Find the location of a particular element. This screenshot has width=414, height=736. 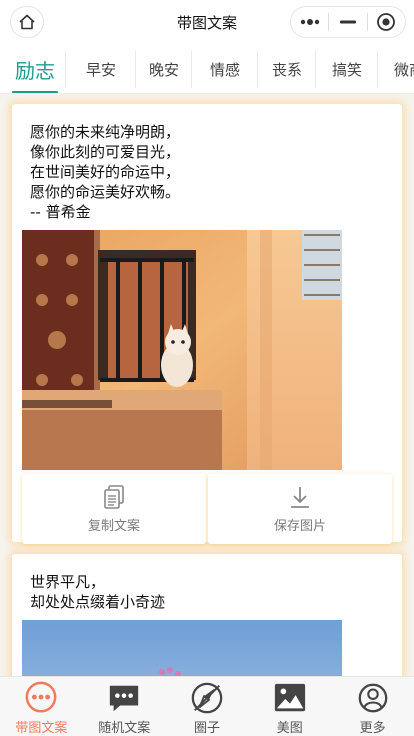

tab-weishang: 微商 is located at coordinates (396, 68).